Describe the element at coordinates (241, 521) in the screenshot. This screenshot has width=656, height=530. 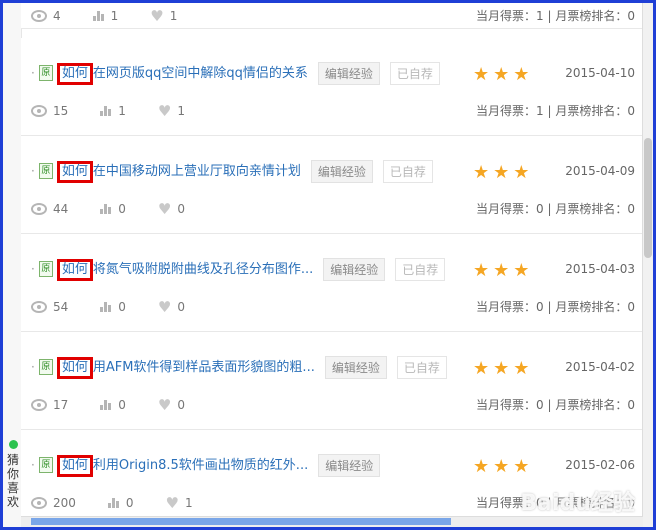
I see `horizontal-scroll-thumb` at that location.